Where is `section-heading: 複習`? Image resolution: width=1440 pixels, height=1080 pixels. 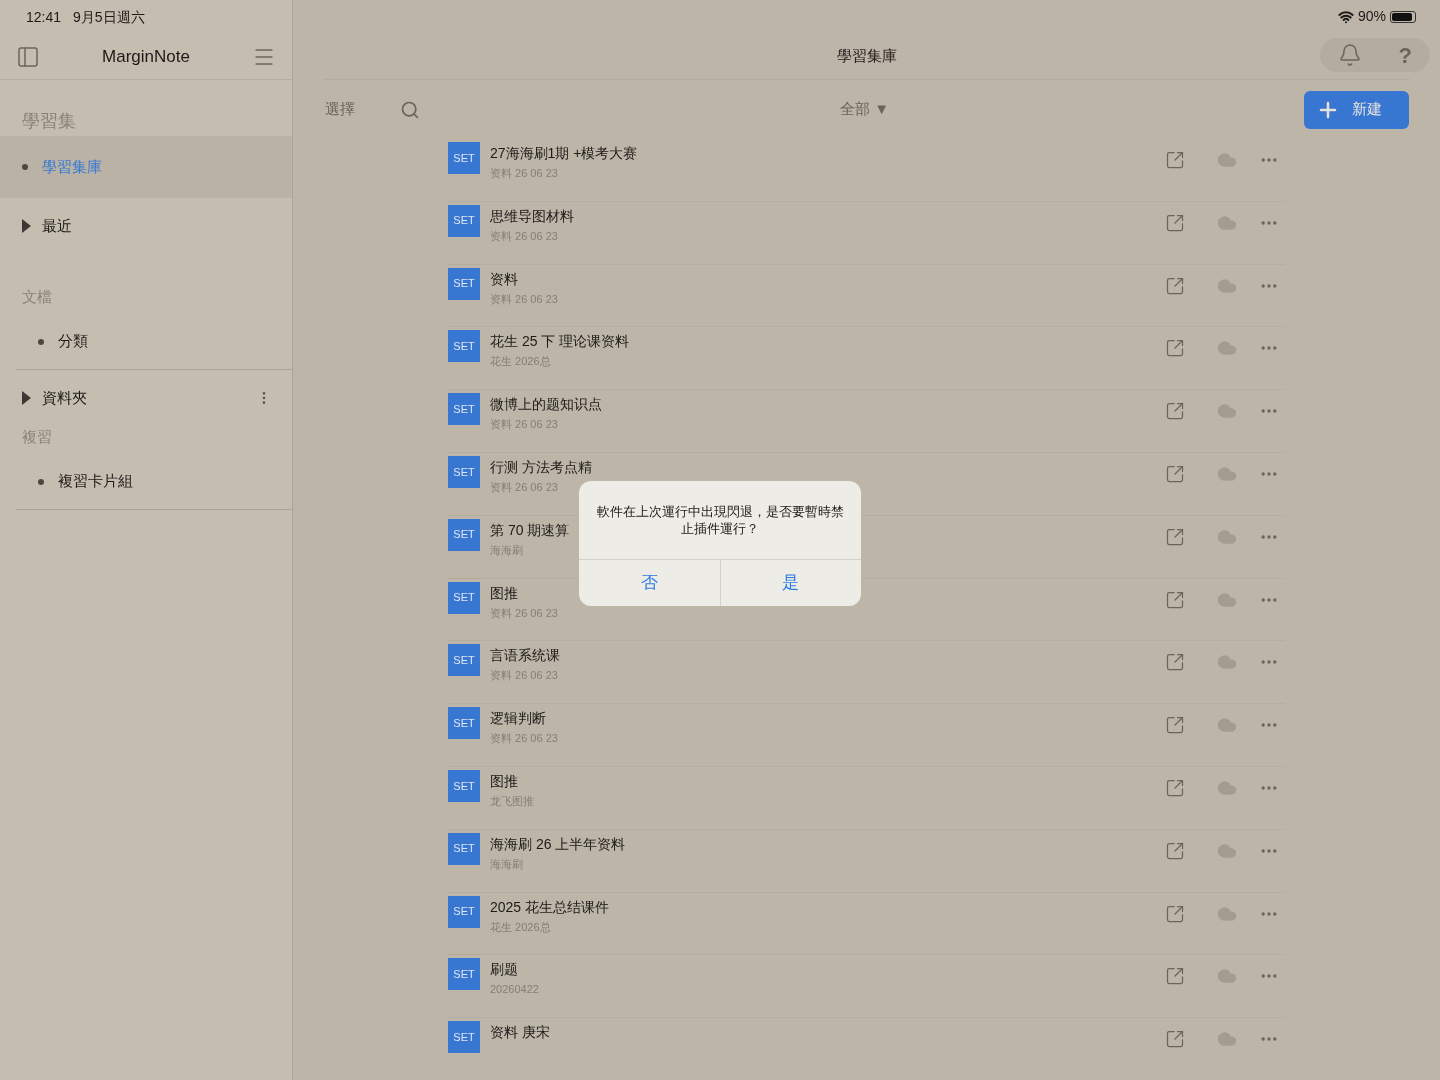 section-heading: 複習 is located at coordinates (37, 437).